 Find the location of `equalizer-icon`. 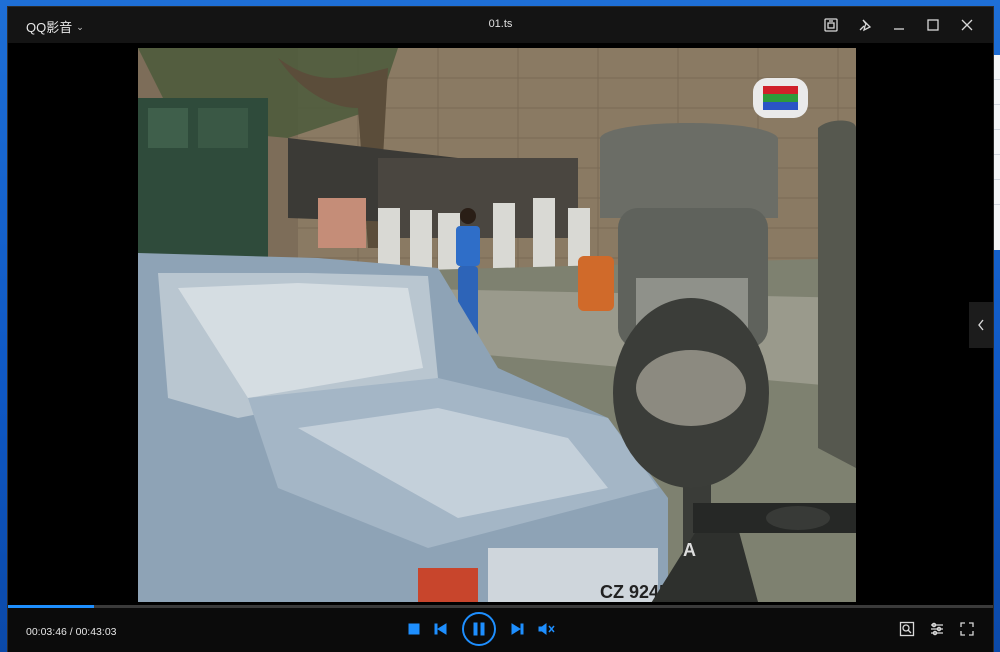

equalizer-icon is located at coordinates (937, 629).